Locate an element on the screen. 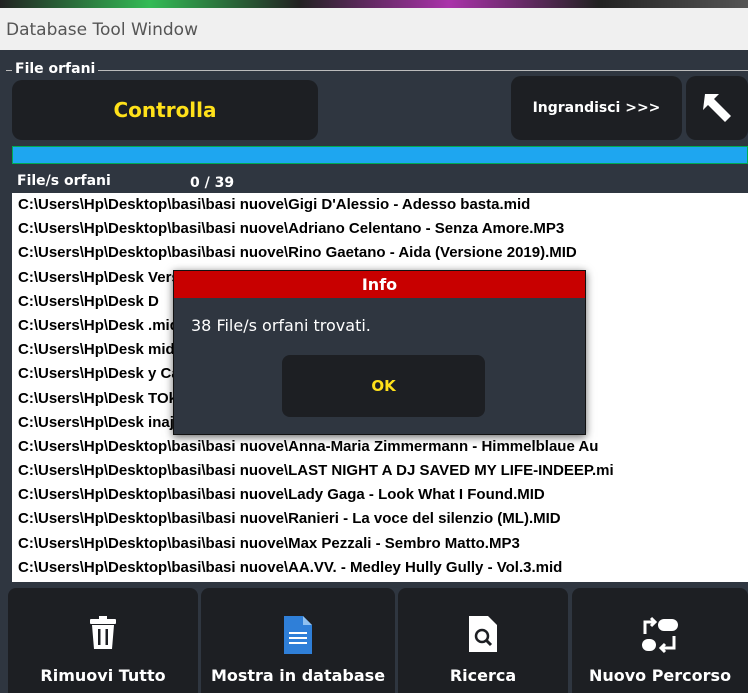 The height and width of the screenshot is (693, 748). list-count: 0 / 39 is located at coordinates (212, 183).